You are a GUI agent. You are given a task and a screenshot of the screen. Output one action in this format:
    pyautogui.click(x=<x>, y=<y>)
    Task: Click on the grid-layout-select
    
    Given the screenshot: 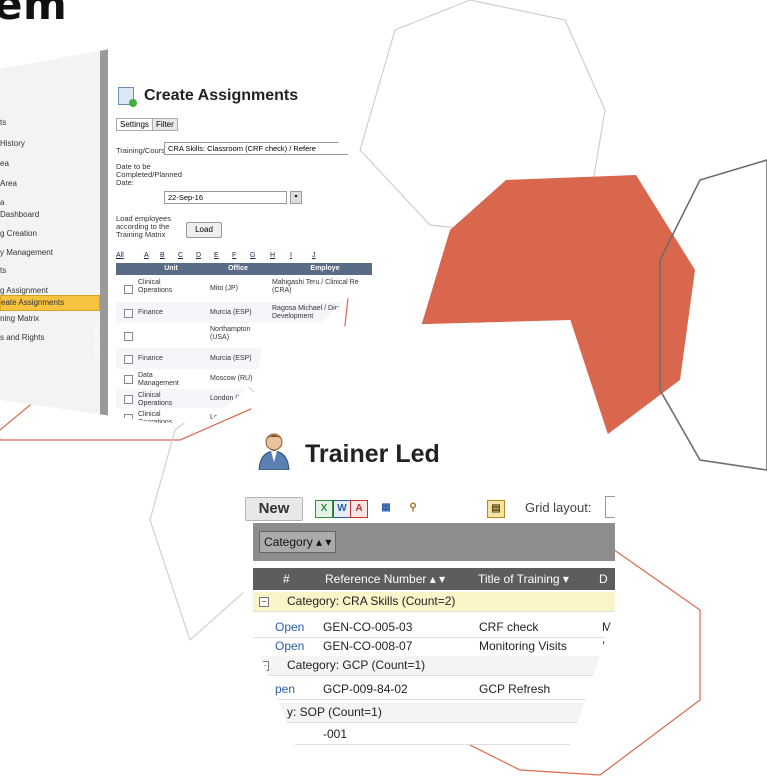 What is the action you would take?
    pyautogui.click(x=610, y=507)
    